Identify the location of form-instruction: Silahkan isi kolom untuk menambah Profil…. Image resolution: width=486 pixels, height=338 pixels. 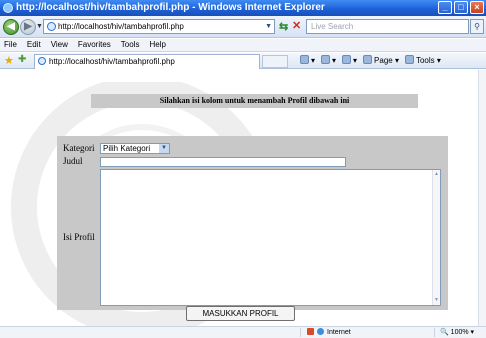
(254, 101).